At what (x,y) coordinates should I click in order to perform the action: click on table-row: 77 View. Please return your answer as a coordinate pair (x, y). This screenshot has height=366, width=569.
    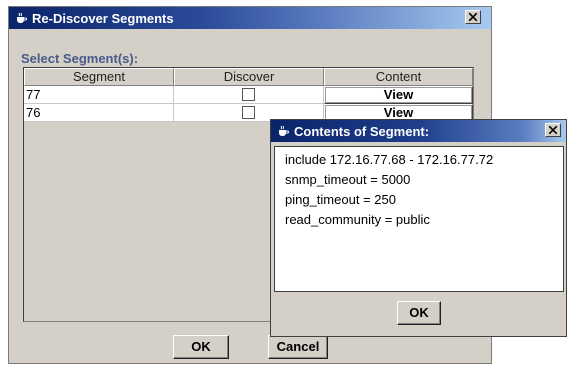
    Looking at the image, I should click on (248, 95).